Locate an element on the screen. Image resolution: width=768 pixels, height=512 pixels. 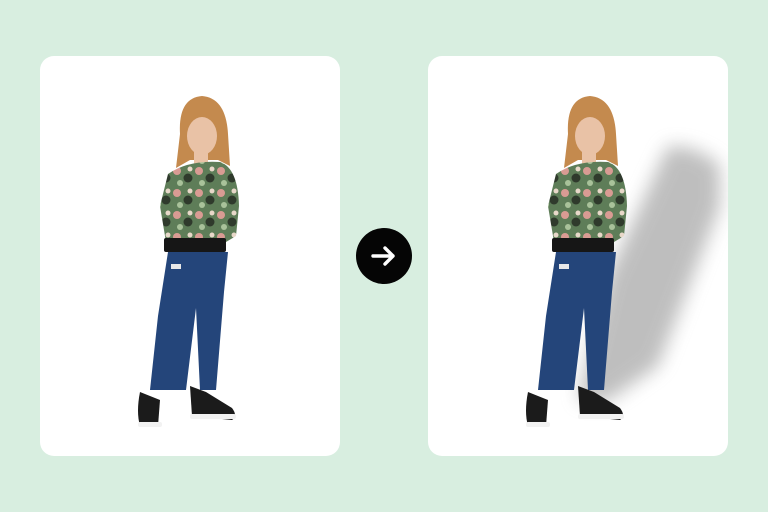
arrow-right-button is located at coordinates (384, 256).